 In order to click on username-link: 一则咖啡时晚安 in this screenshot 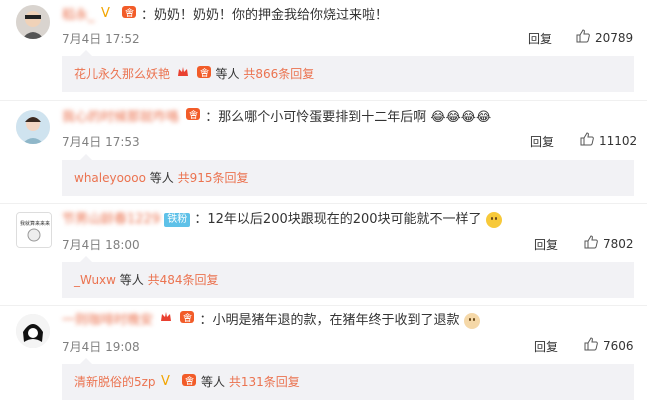, I will do `click(107, 321)`.